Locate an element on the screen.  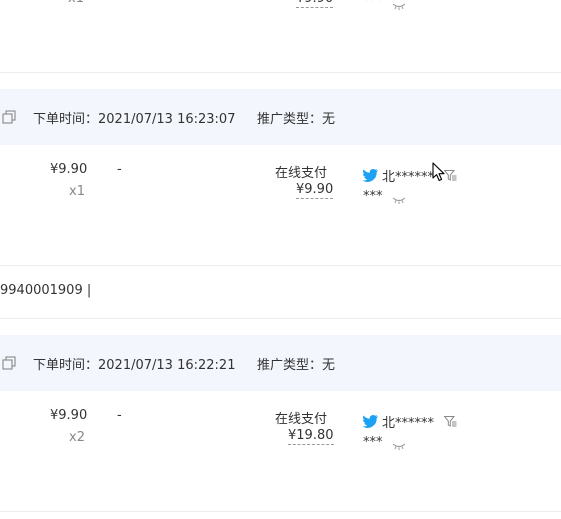
mouse-cursor-icon is located at coordinates (438, 172).